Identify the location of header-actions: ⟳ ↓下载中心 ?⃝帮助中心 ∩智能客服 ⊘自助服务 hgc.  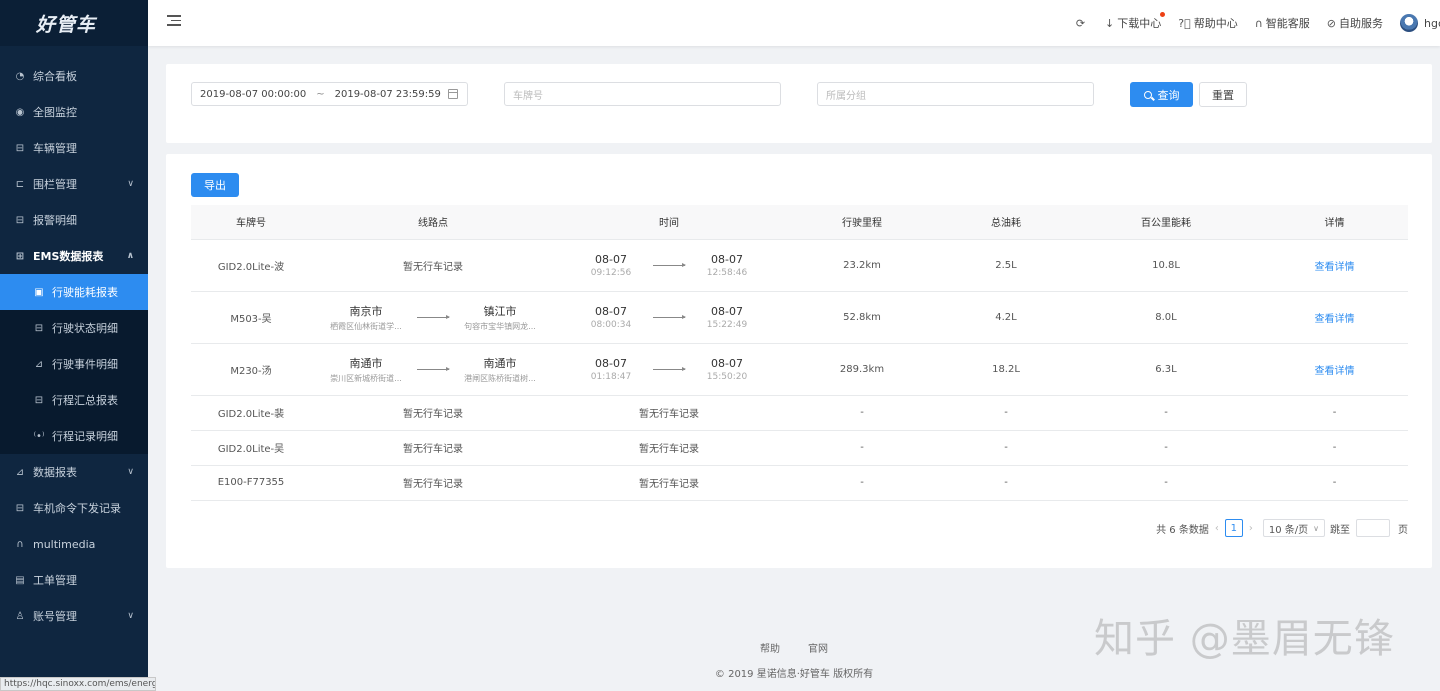
(1258, 23).